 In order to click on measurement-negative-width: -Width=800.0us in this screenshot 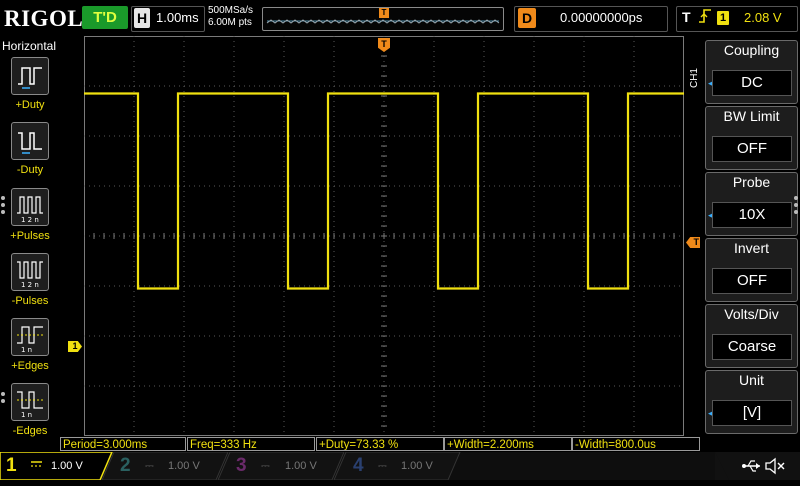, I will do `click(636, 444)`.